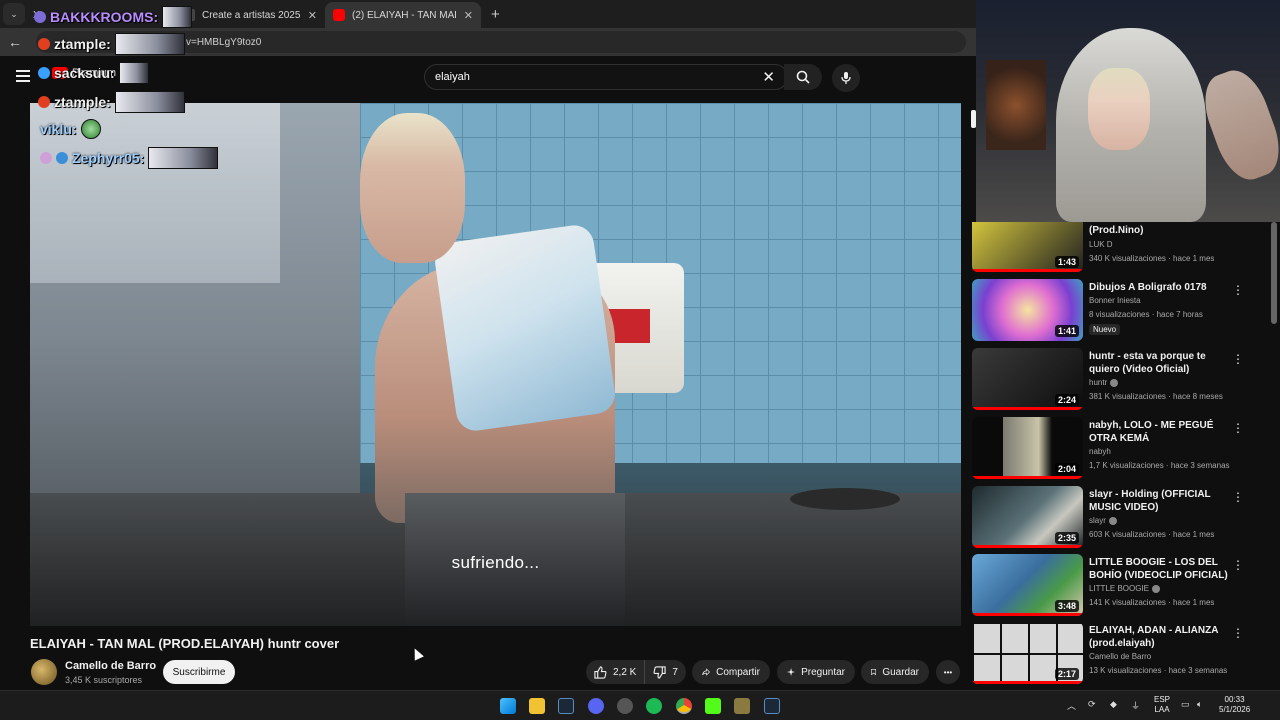 The width and height of the screenshot is (1280, 720). I want to click on discord-icon, so click(596, 706).